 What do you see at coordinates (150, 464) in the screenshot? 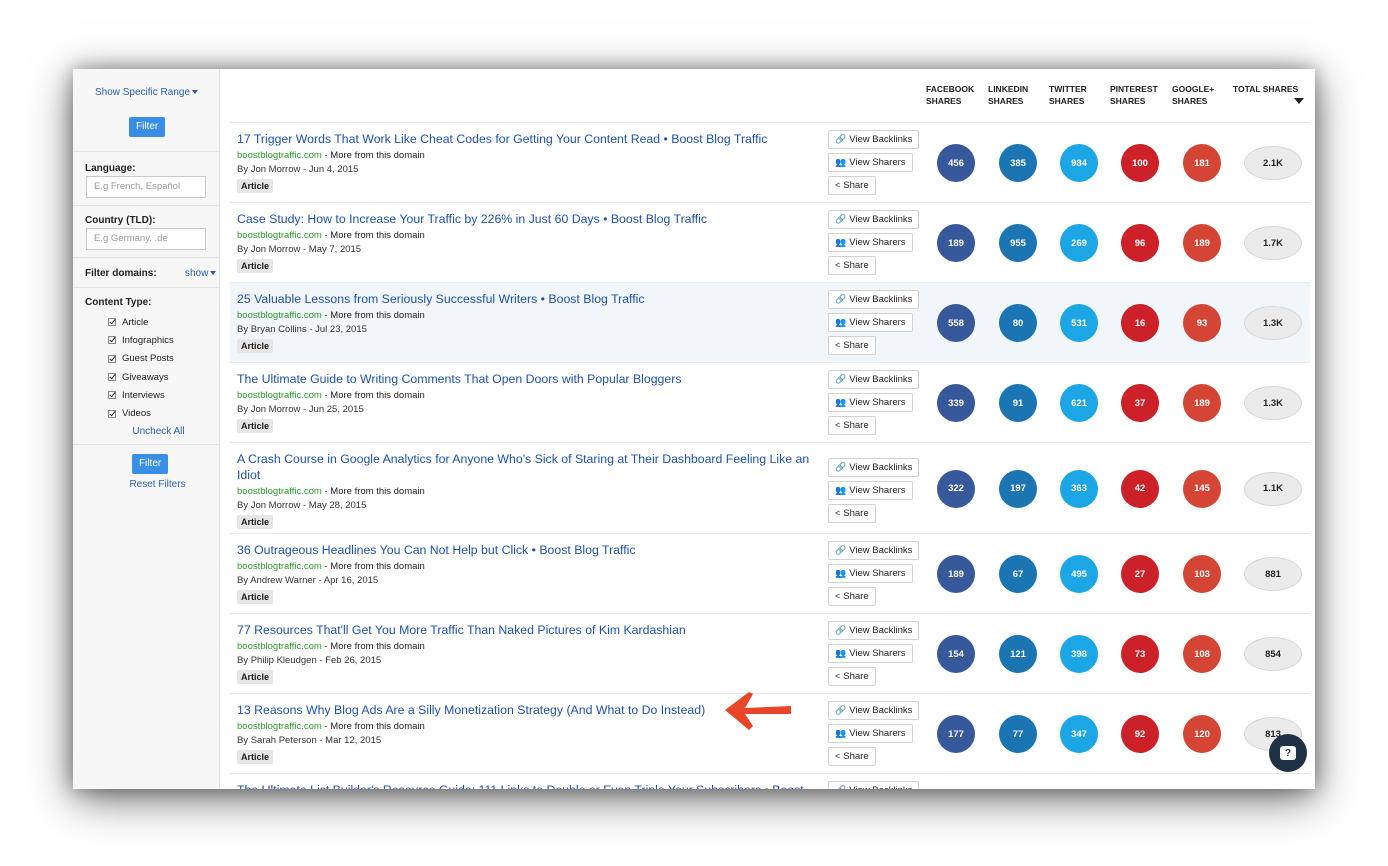
I see `filter-button-bottom: Filter` at bounding box center [150, 464].